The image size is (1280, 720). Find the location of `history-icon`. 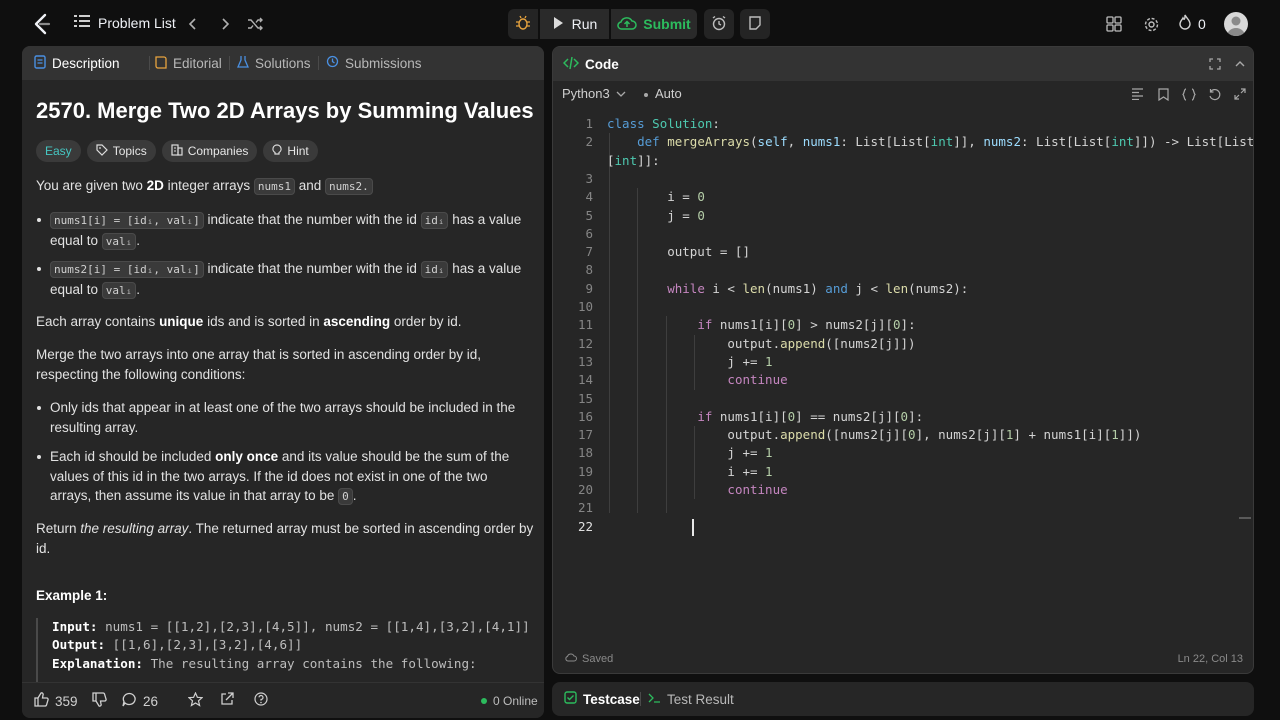

history-icon is located at coordinates (332, 63).